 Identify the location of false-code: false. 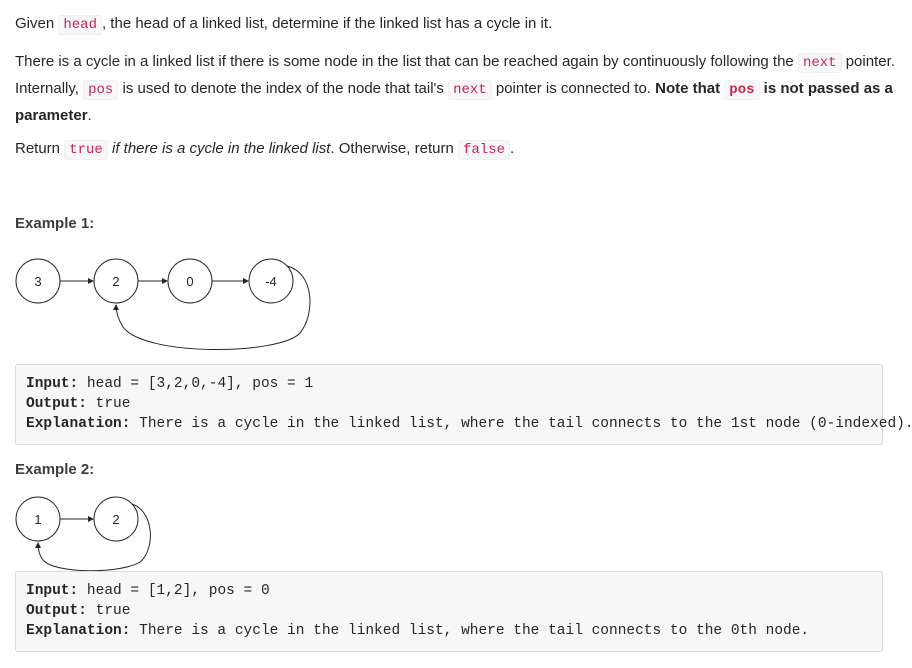
(483, 150).